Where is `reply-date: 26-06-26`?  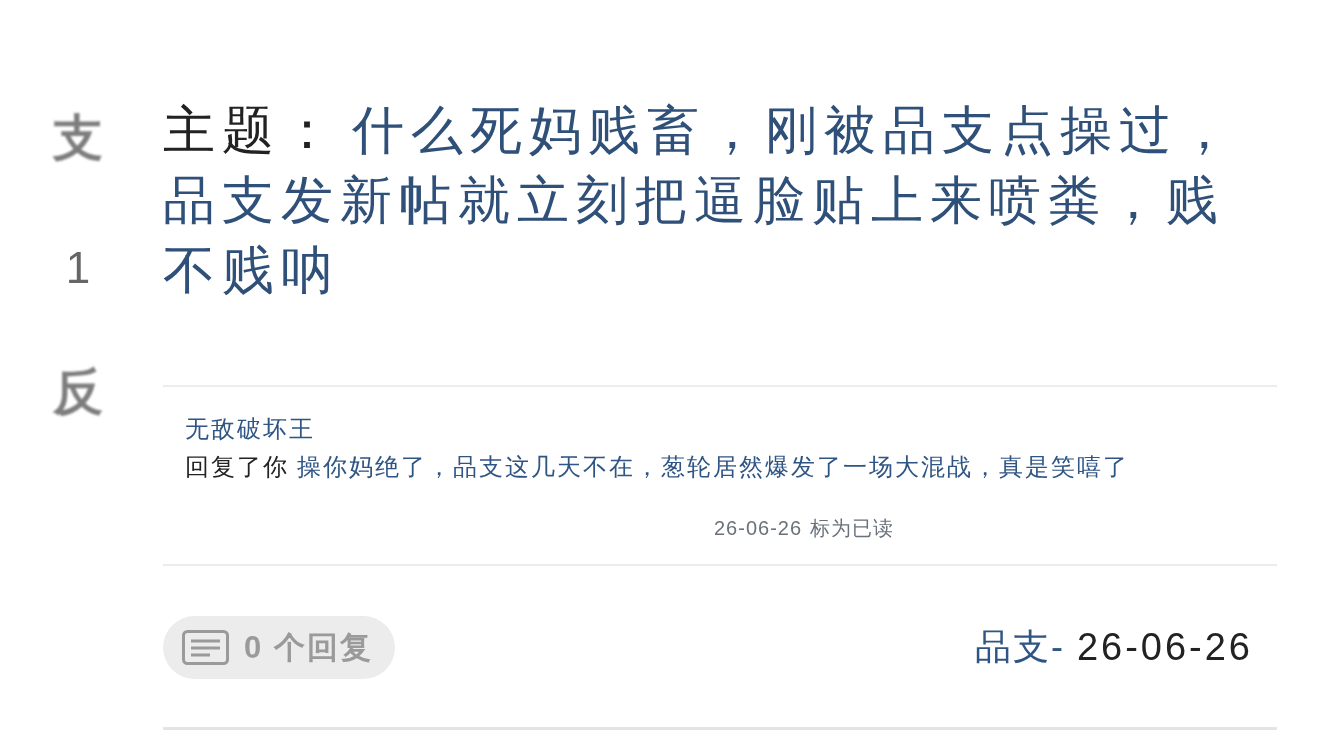
reply-date: 26-06-26 is located at coordinates (758, 528).